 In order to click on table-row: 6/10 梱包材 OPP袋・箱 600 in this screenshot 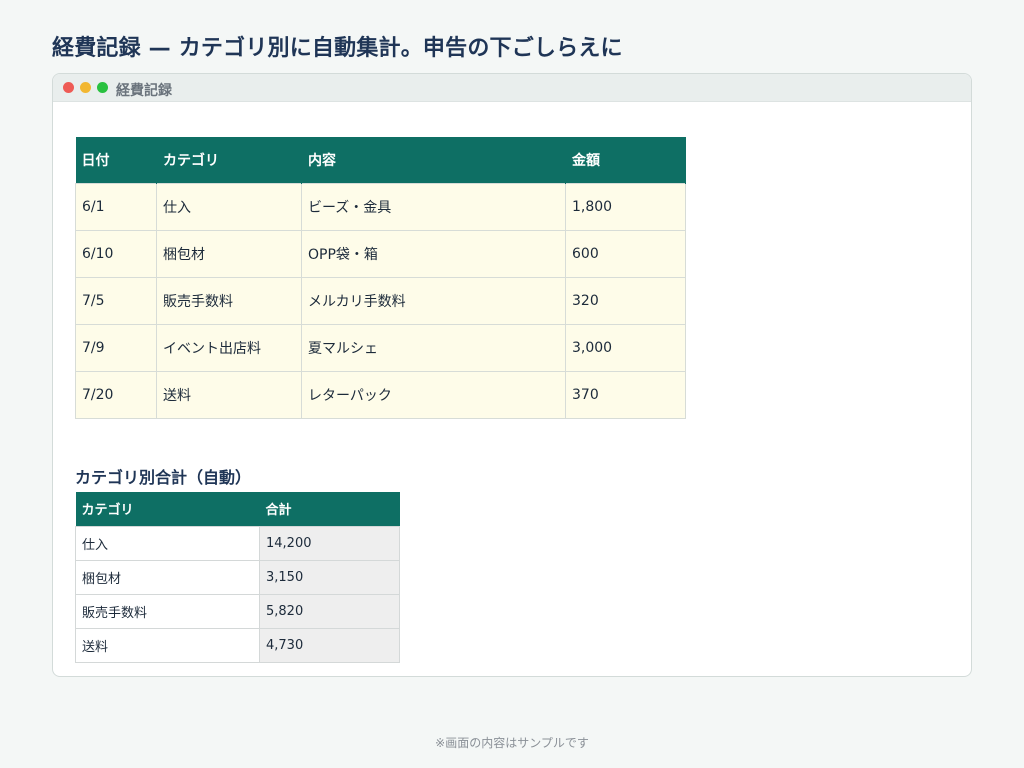, I will do `click(380, 253)`.